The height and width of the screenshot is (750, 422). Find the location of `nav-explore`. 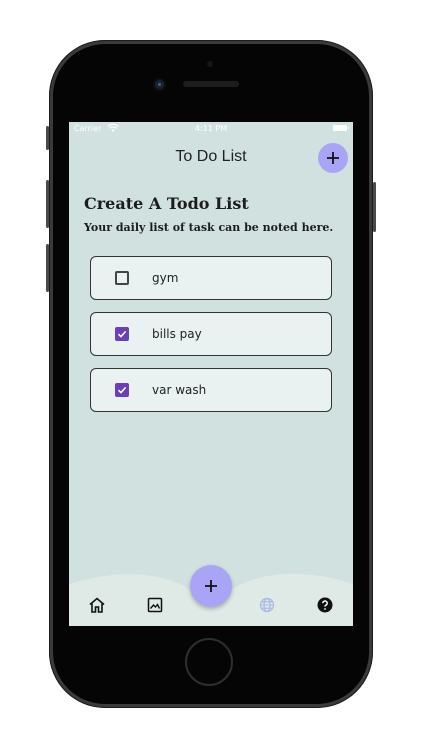

nav-explore is located at coordinates (267, 605).